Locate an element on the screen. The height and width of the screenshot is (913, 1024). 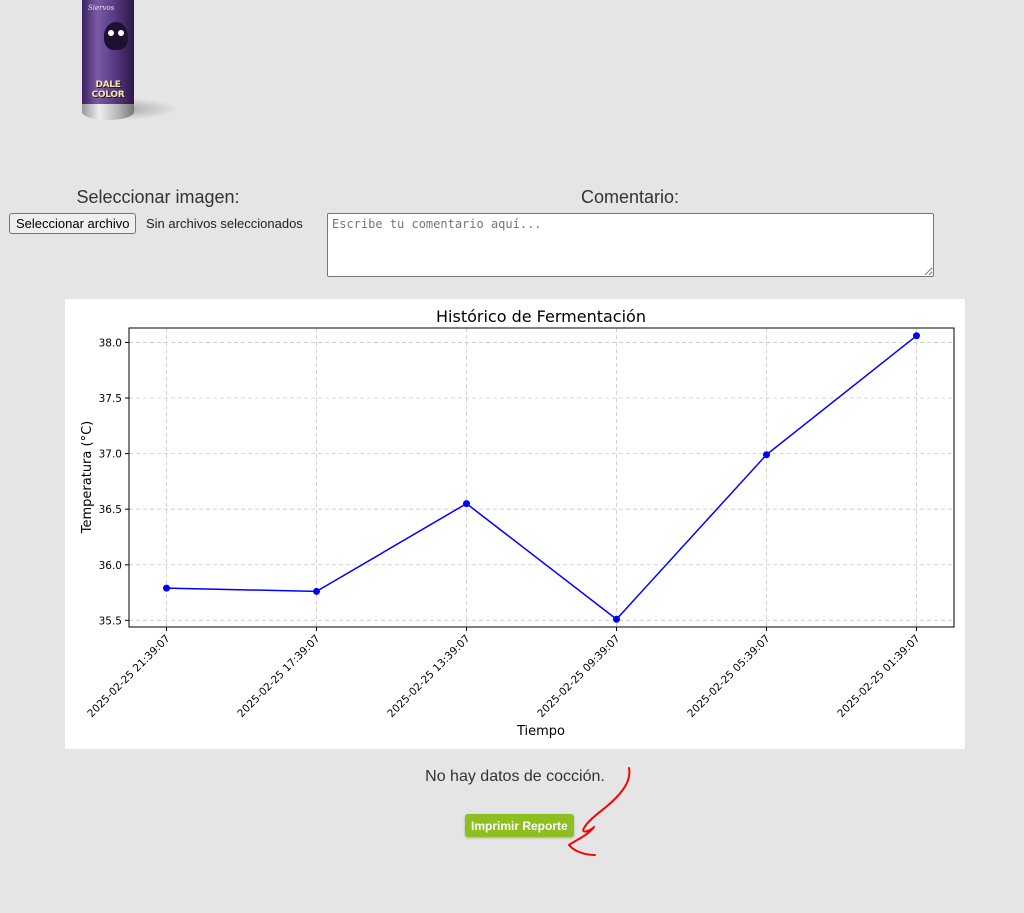
x-tick-label: 2025-02-25 09:39:07 is located at coordinates (578, 676).